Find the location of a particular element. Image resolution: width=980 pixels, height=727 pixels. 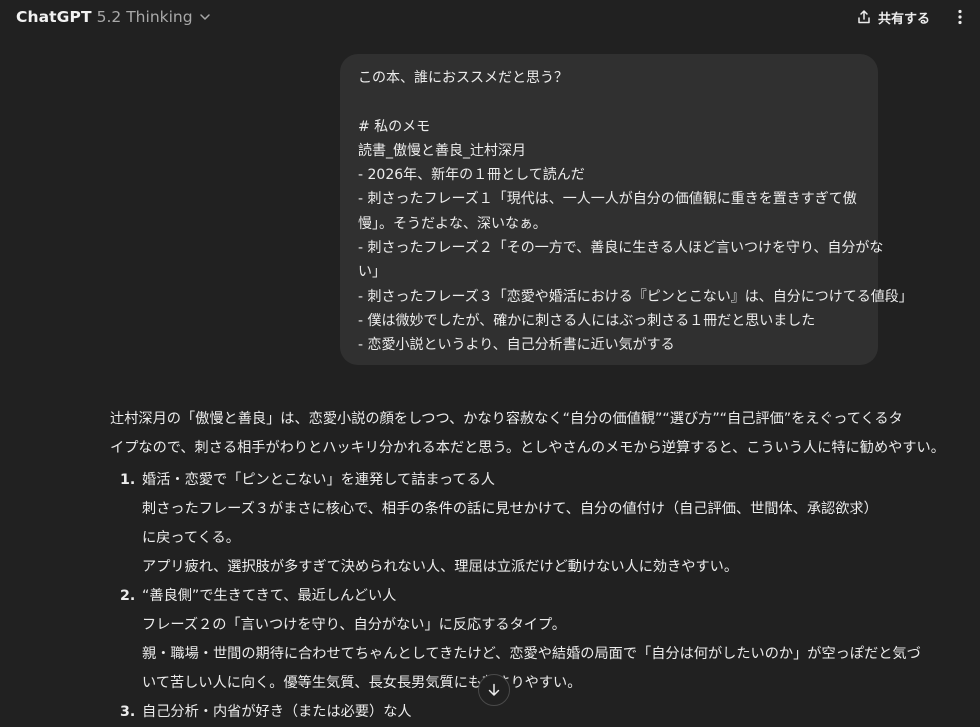

model-selector-button: ChatGPT 5.2 Thinking is located at coordinates (113, 17).